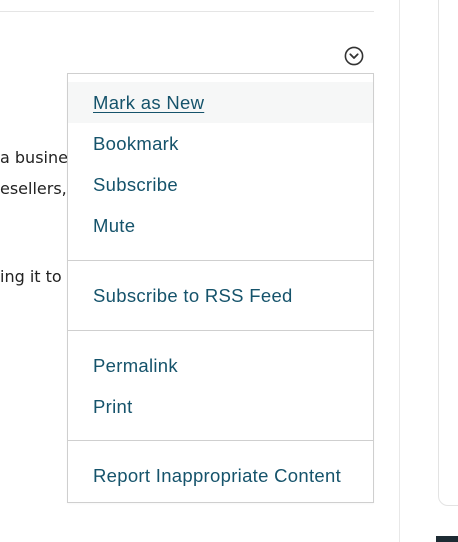 The height and width of the screenshot is (542, 458). What do you see at coordinates (220, 143) in the screenshot?
I see `menu-item-bookmark: Bookmark` at bounding box center [220, 143].